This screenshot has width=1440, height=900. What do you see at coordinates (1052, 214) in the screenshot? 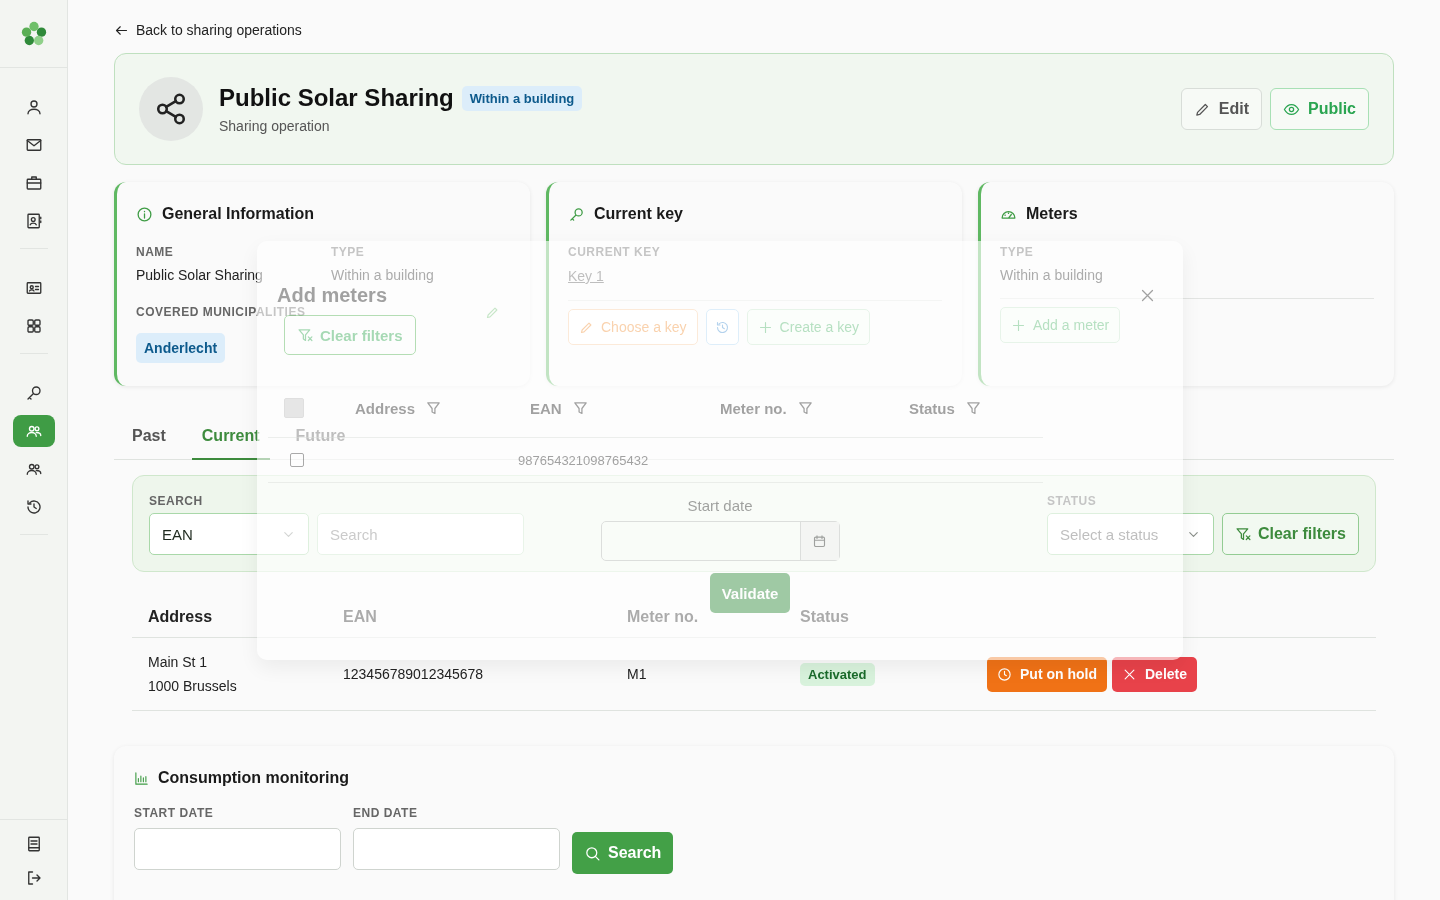
I see `card-title: Meters` at bounding box center [1052, 214].